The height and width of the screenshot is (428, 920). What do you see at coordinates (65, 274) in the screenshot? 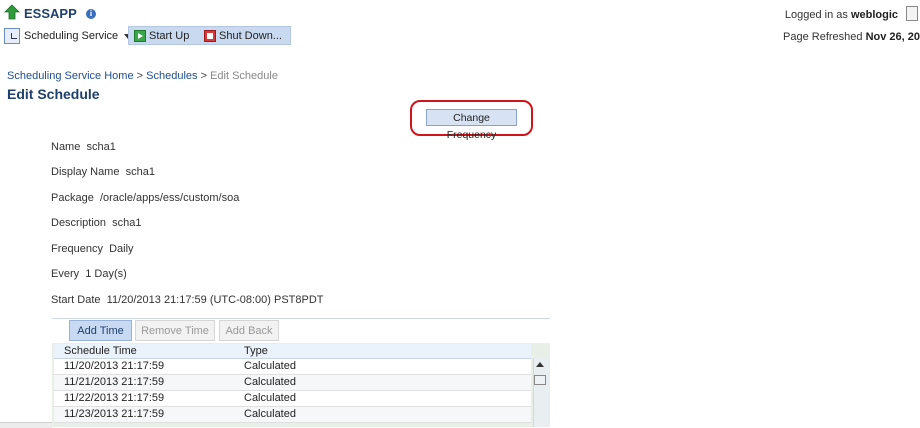
I see `every-label: Every` at bounding box center [65, 274].